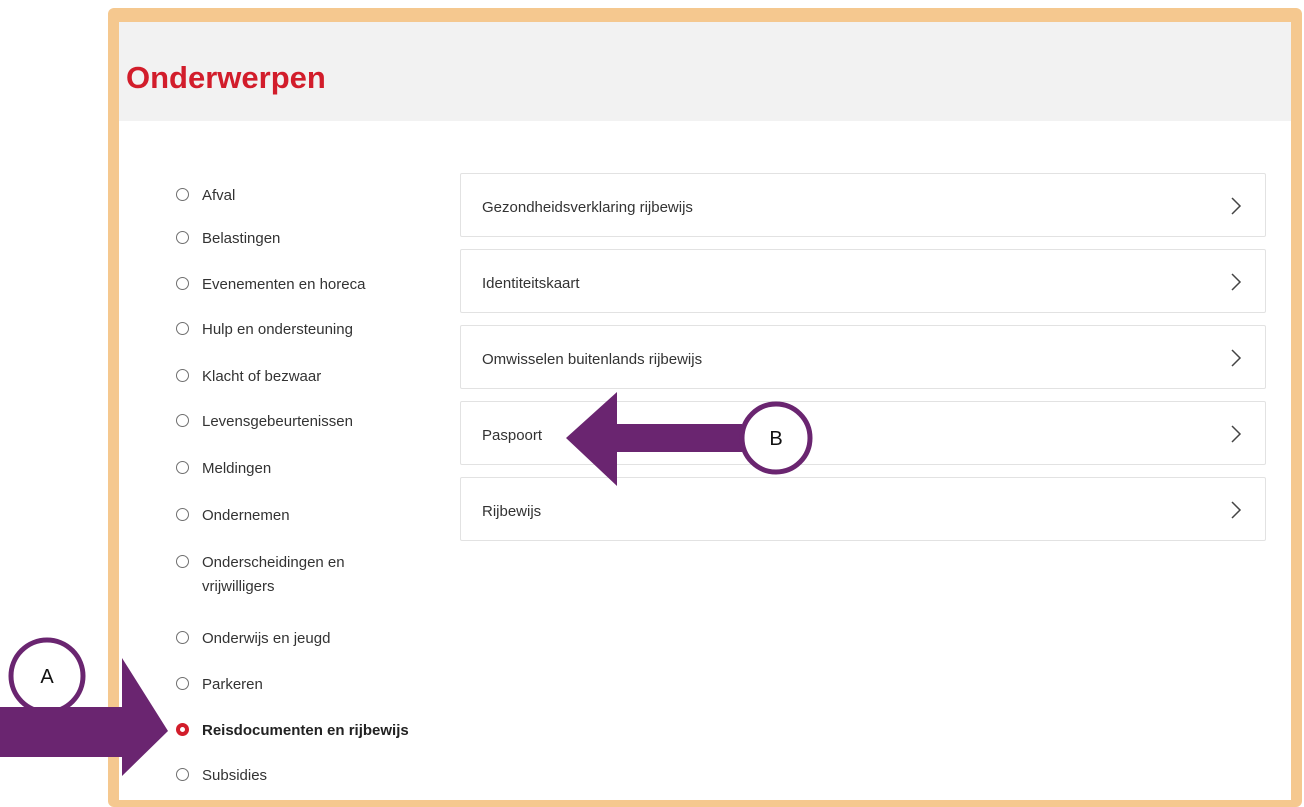 The width and height of the screenshot is (1304, 807). Describe the element at coordinates (775, 439) in the screenshot. I see `annotation-b-label: B` at that location.